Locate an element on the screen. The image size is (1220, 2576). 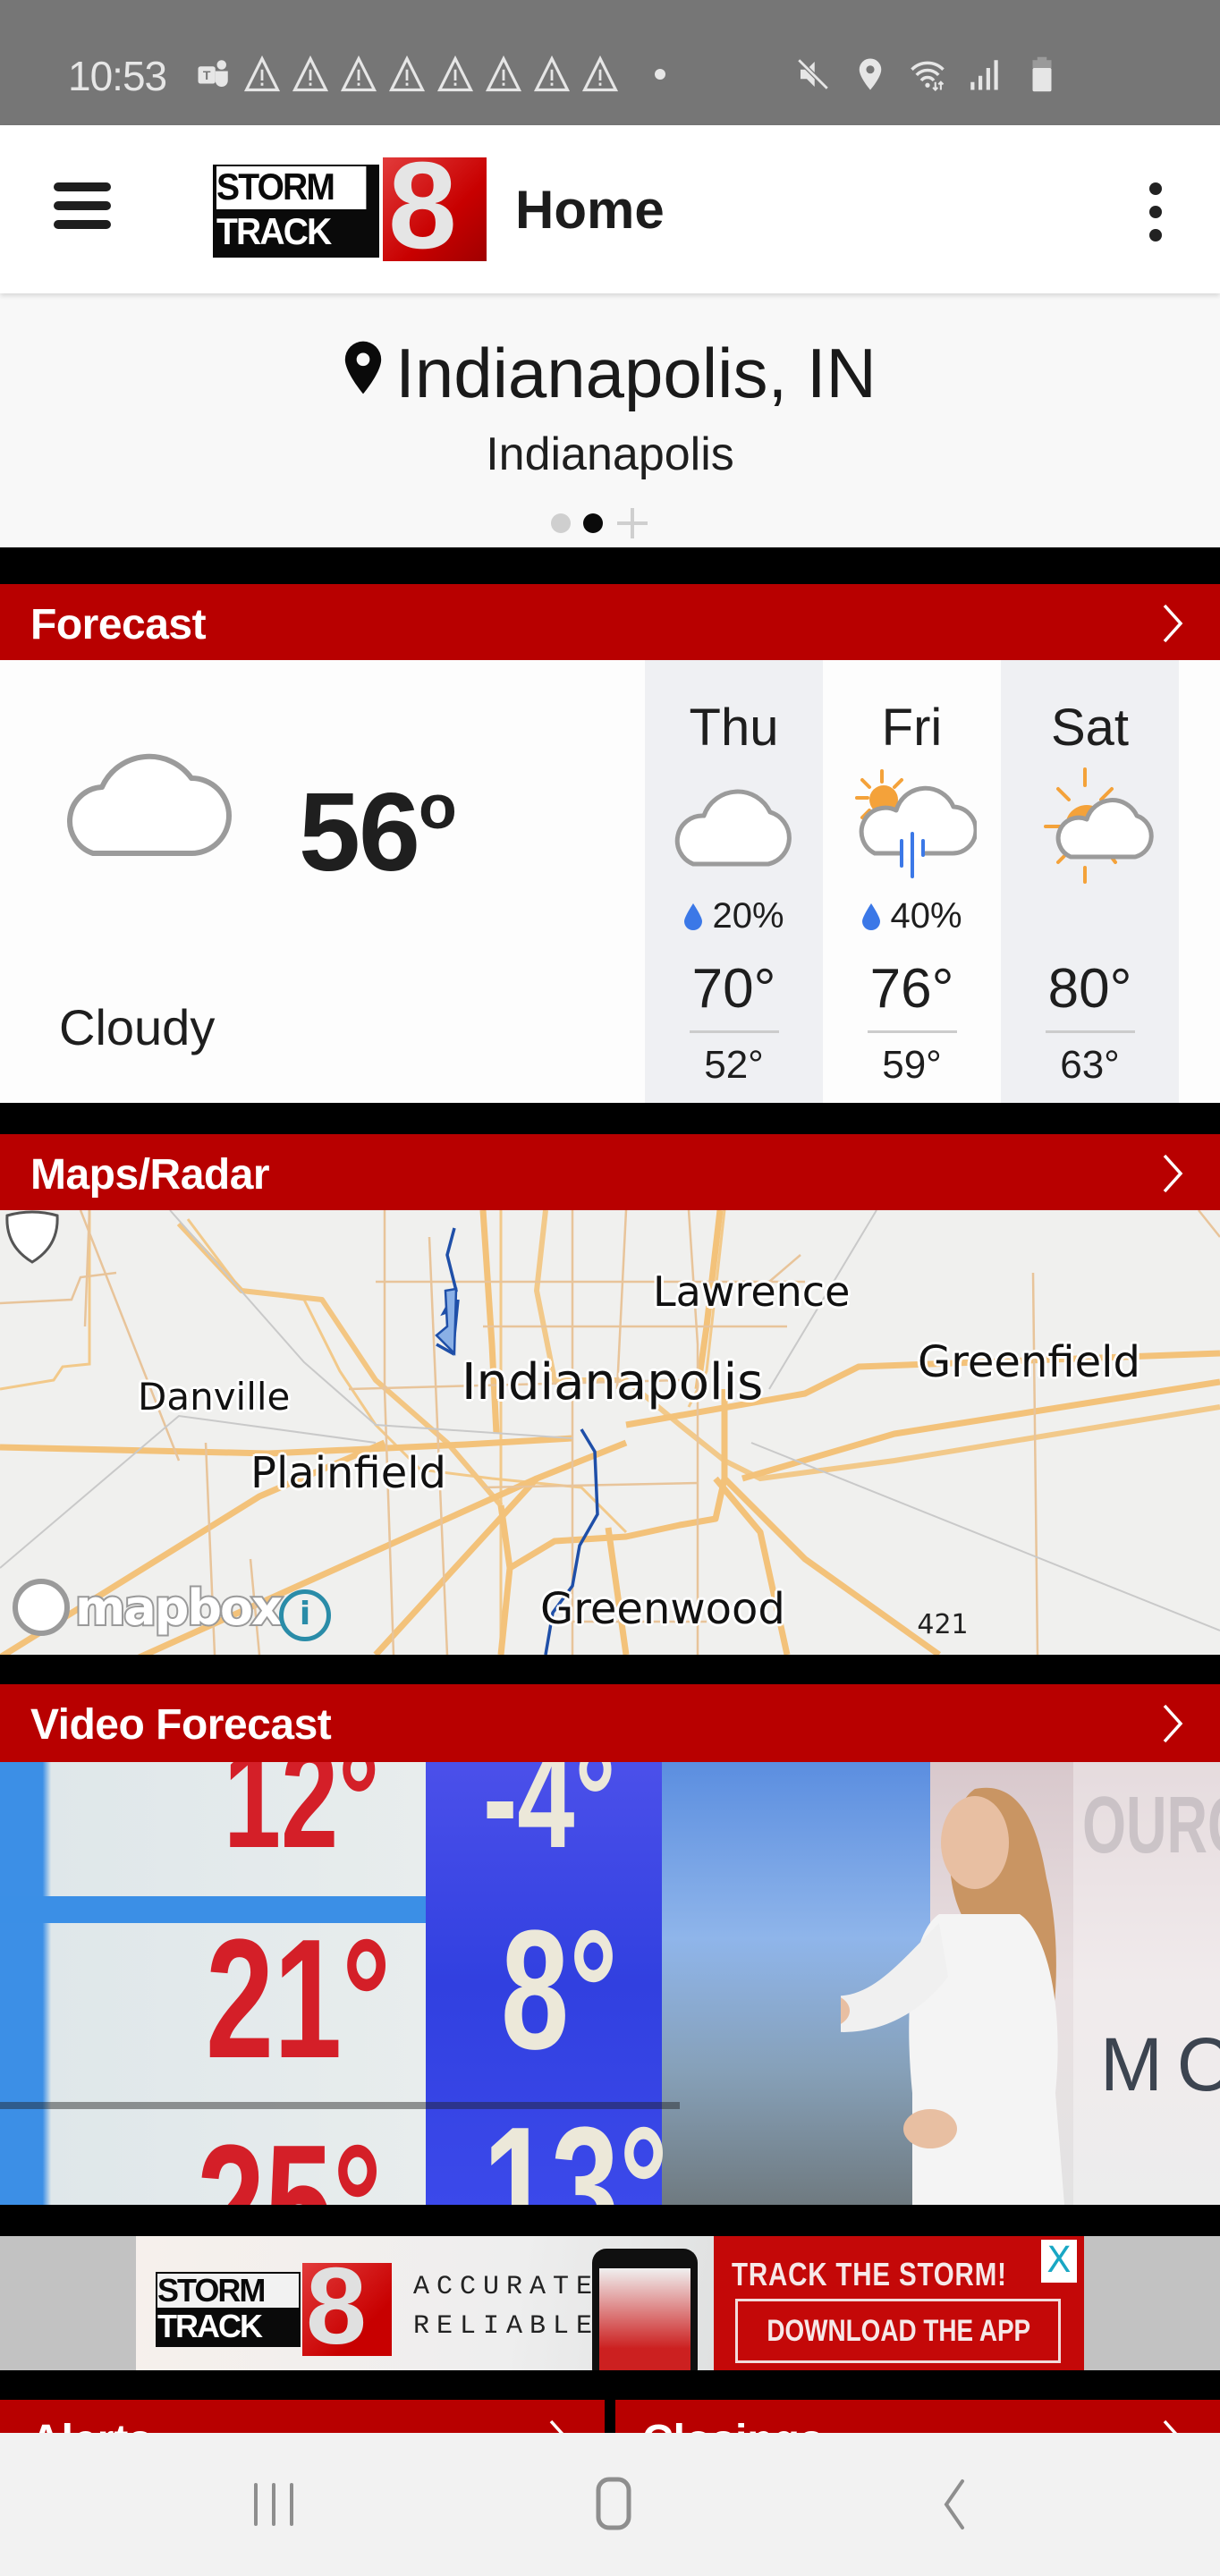
low-temp: 59° is located at coordinates (912, 1065).